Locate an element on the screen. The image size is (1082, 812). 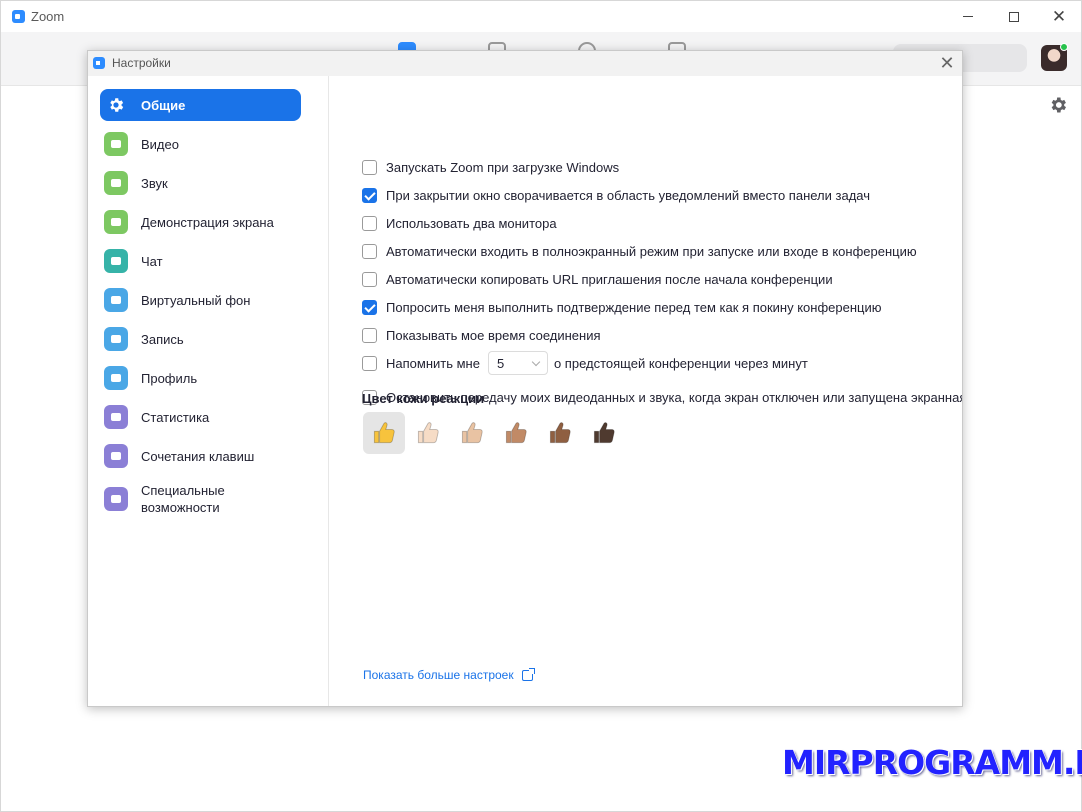
headphones-icon is located at coordinates (116, 183).